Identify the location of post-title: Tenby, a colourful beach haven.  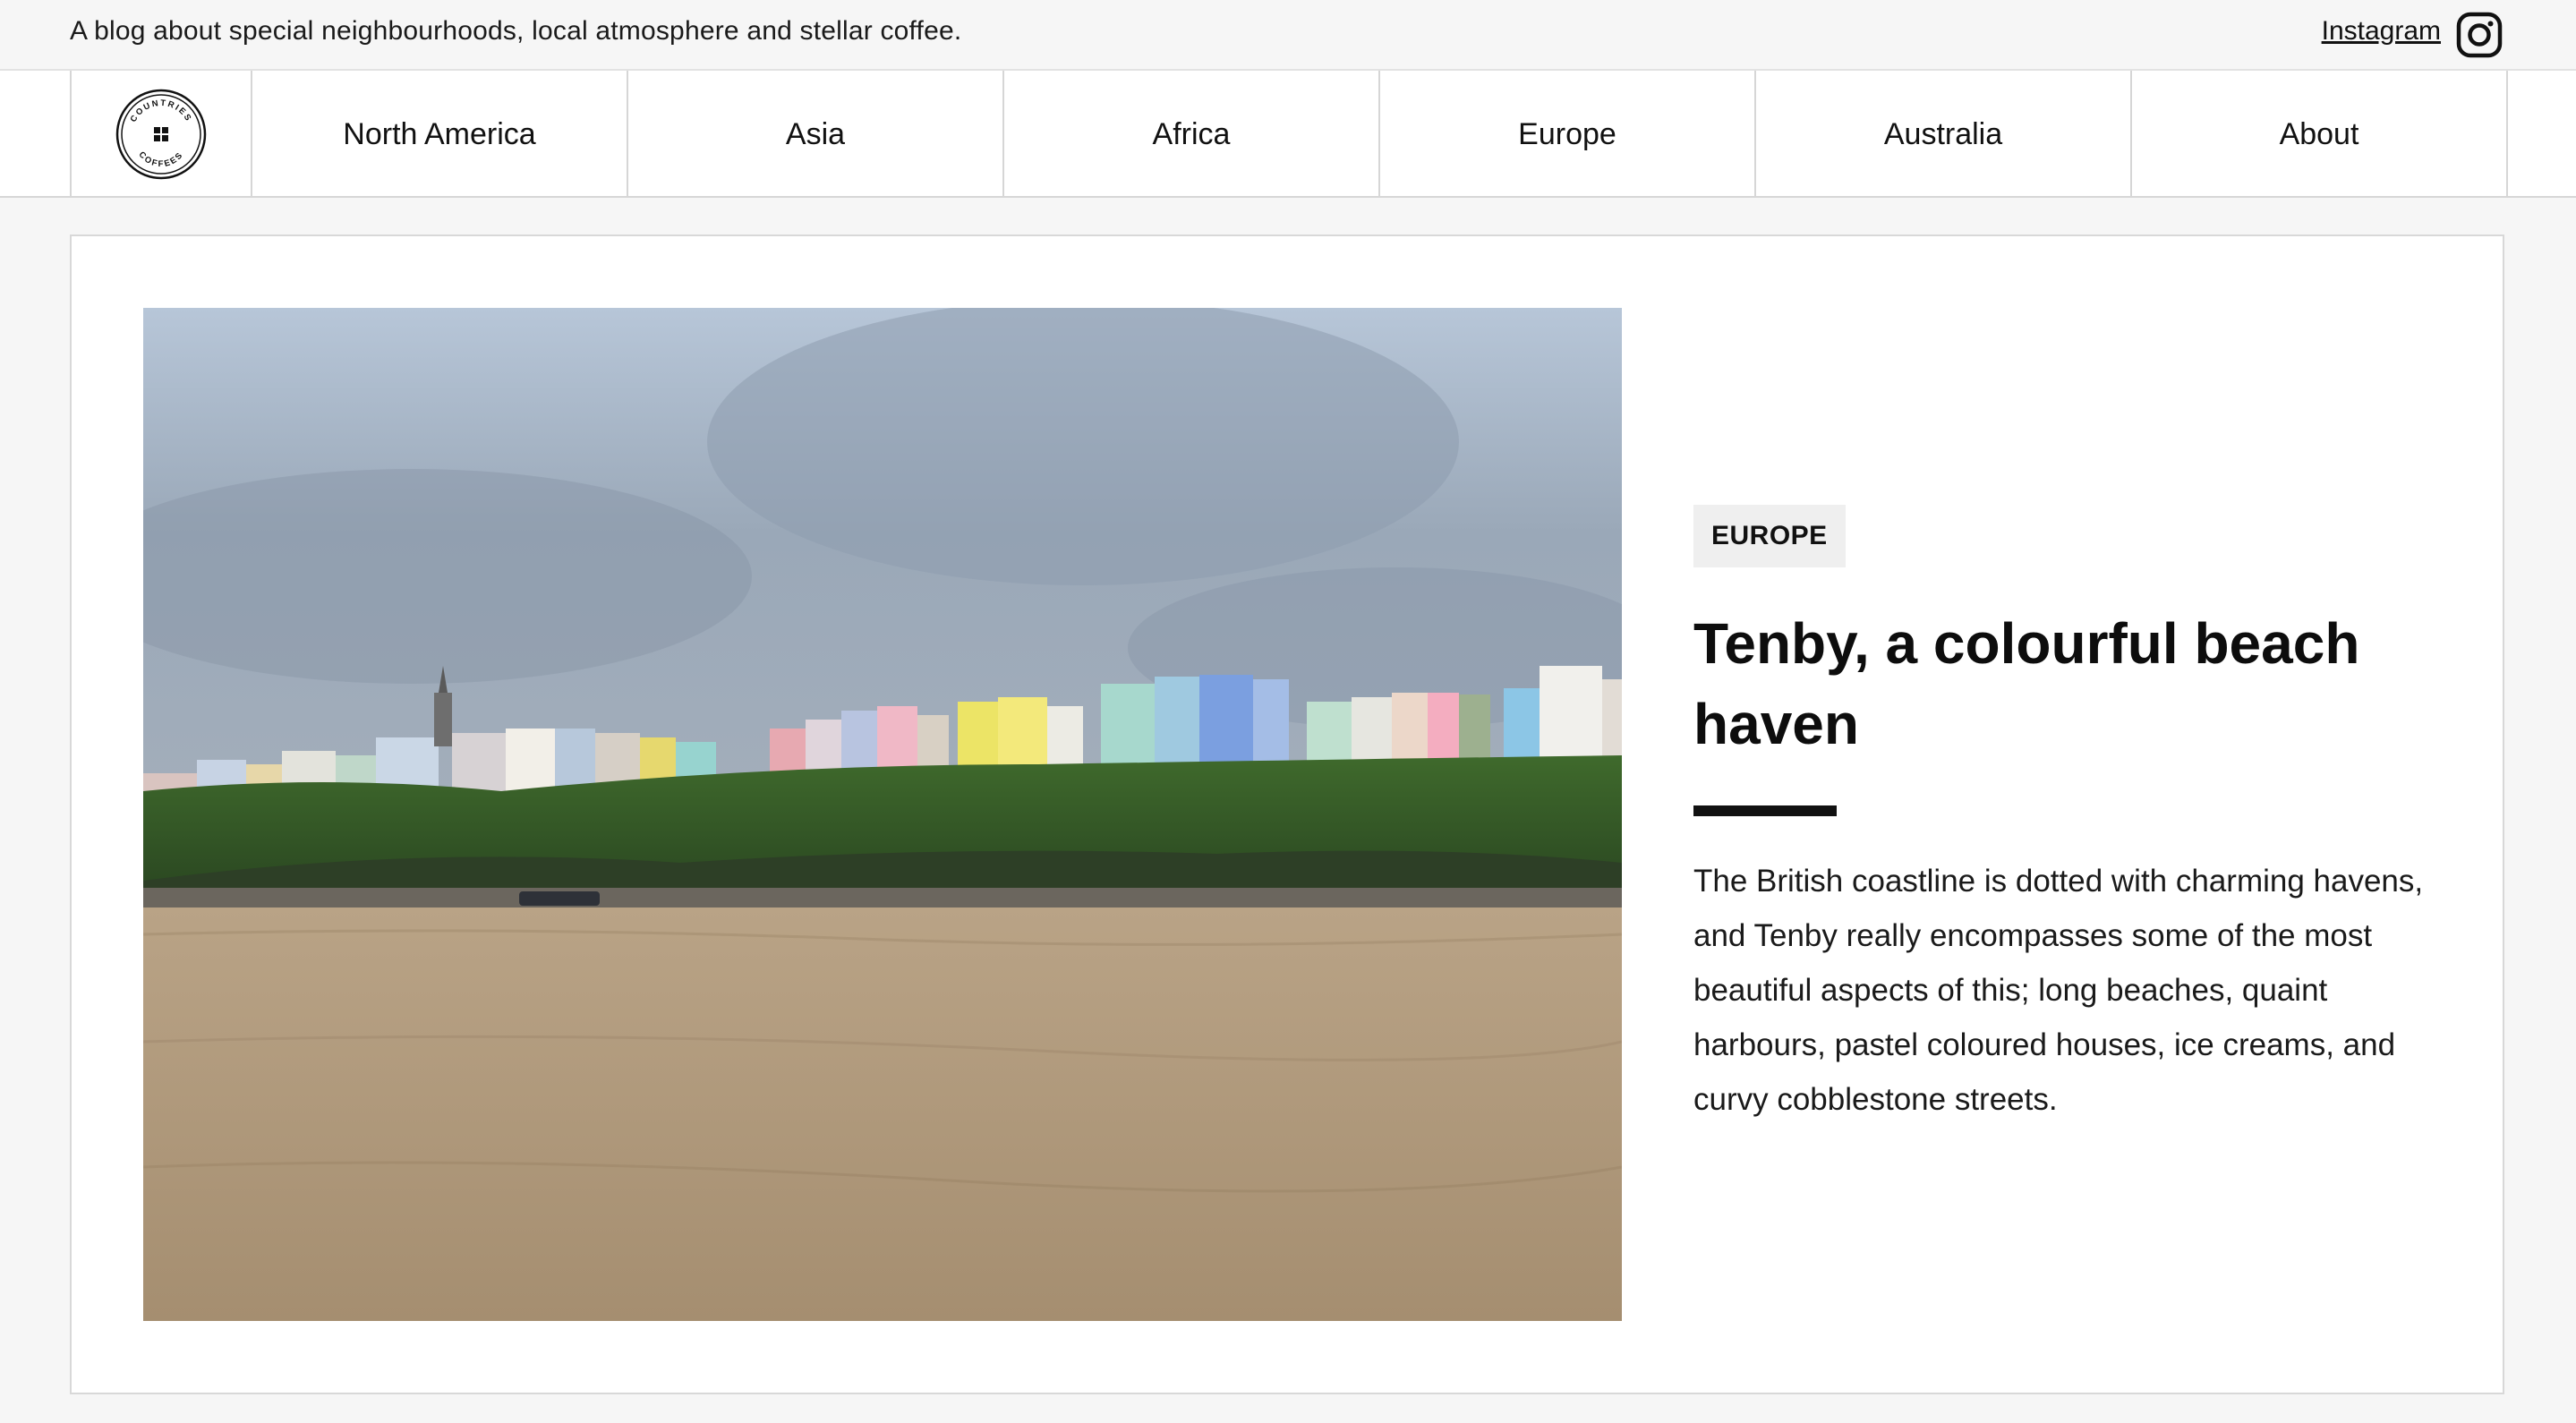
(2078, 683).